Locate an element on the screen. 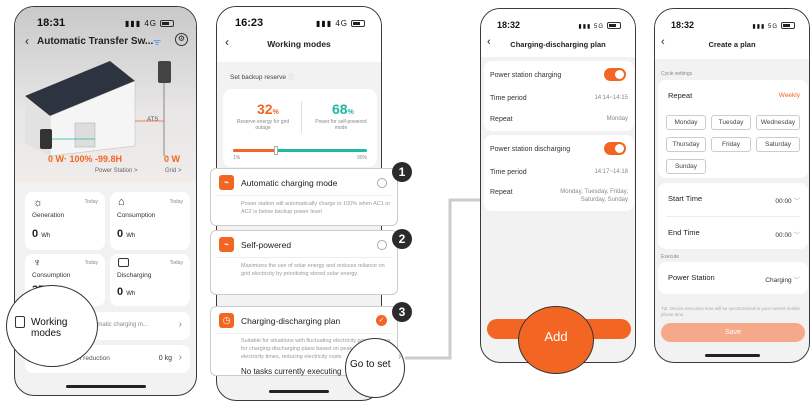  power-station-link: Power Station > is located at coordinates (116, 171).